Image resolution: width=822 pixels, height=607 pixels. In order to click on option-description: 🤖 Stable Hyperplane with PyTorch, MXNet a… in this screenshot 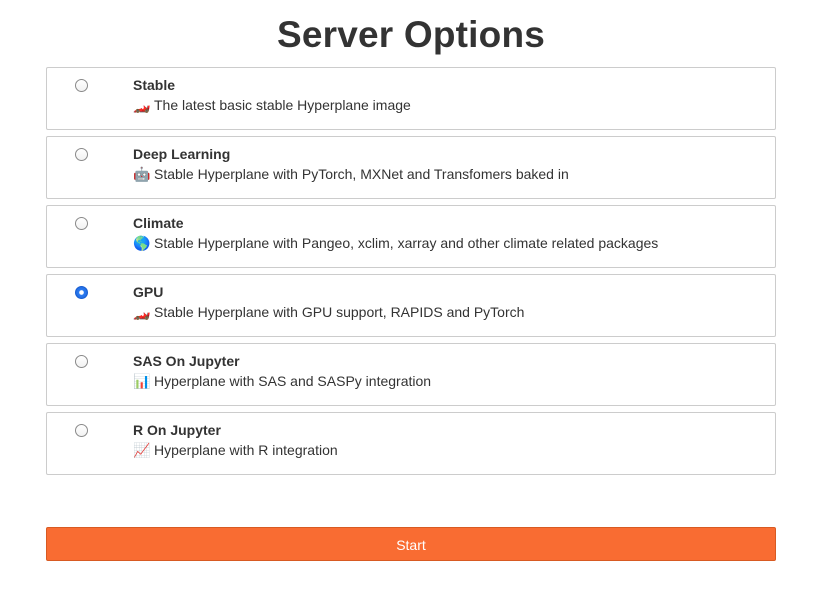, I will do `click(351, 174)`.